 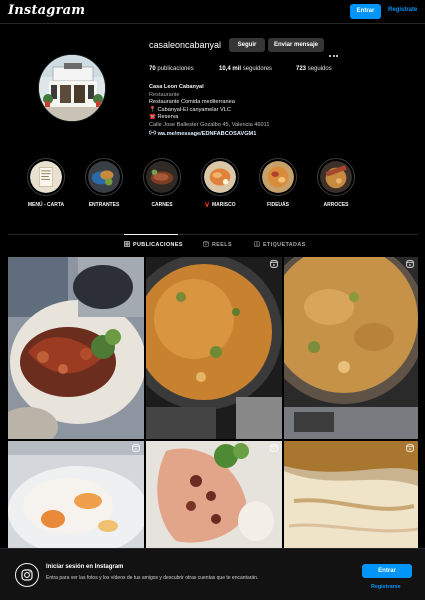 I want to click on posts-count-stat: 70 publicaciones, so click(x=171, y=69).